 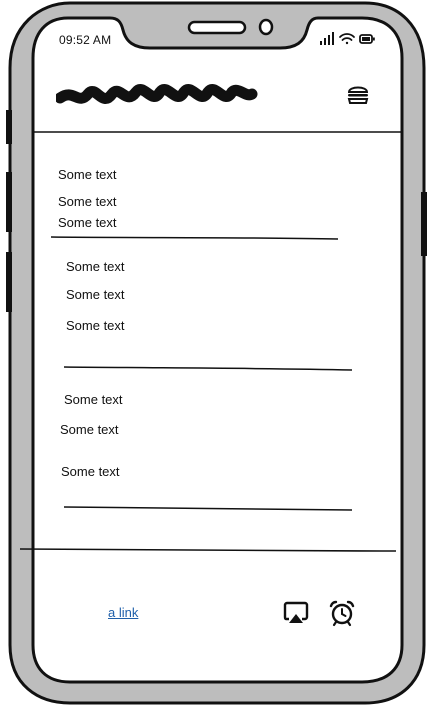 What do you see at coordinates (85, 40) in the screenshot?
I see `status-time: 09:52 AM` at bounding box center [85, 40].